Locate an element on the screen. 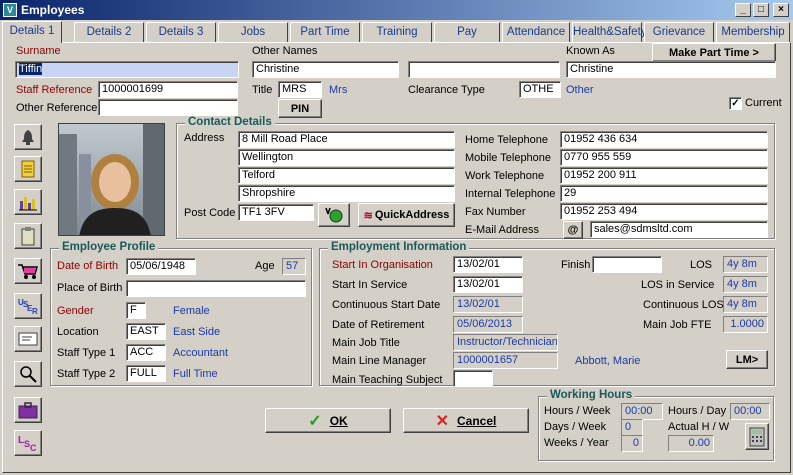  chart-button is located at coordinates (28, 202).